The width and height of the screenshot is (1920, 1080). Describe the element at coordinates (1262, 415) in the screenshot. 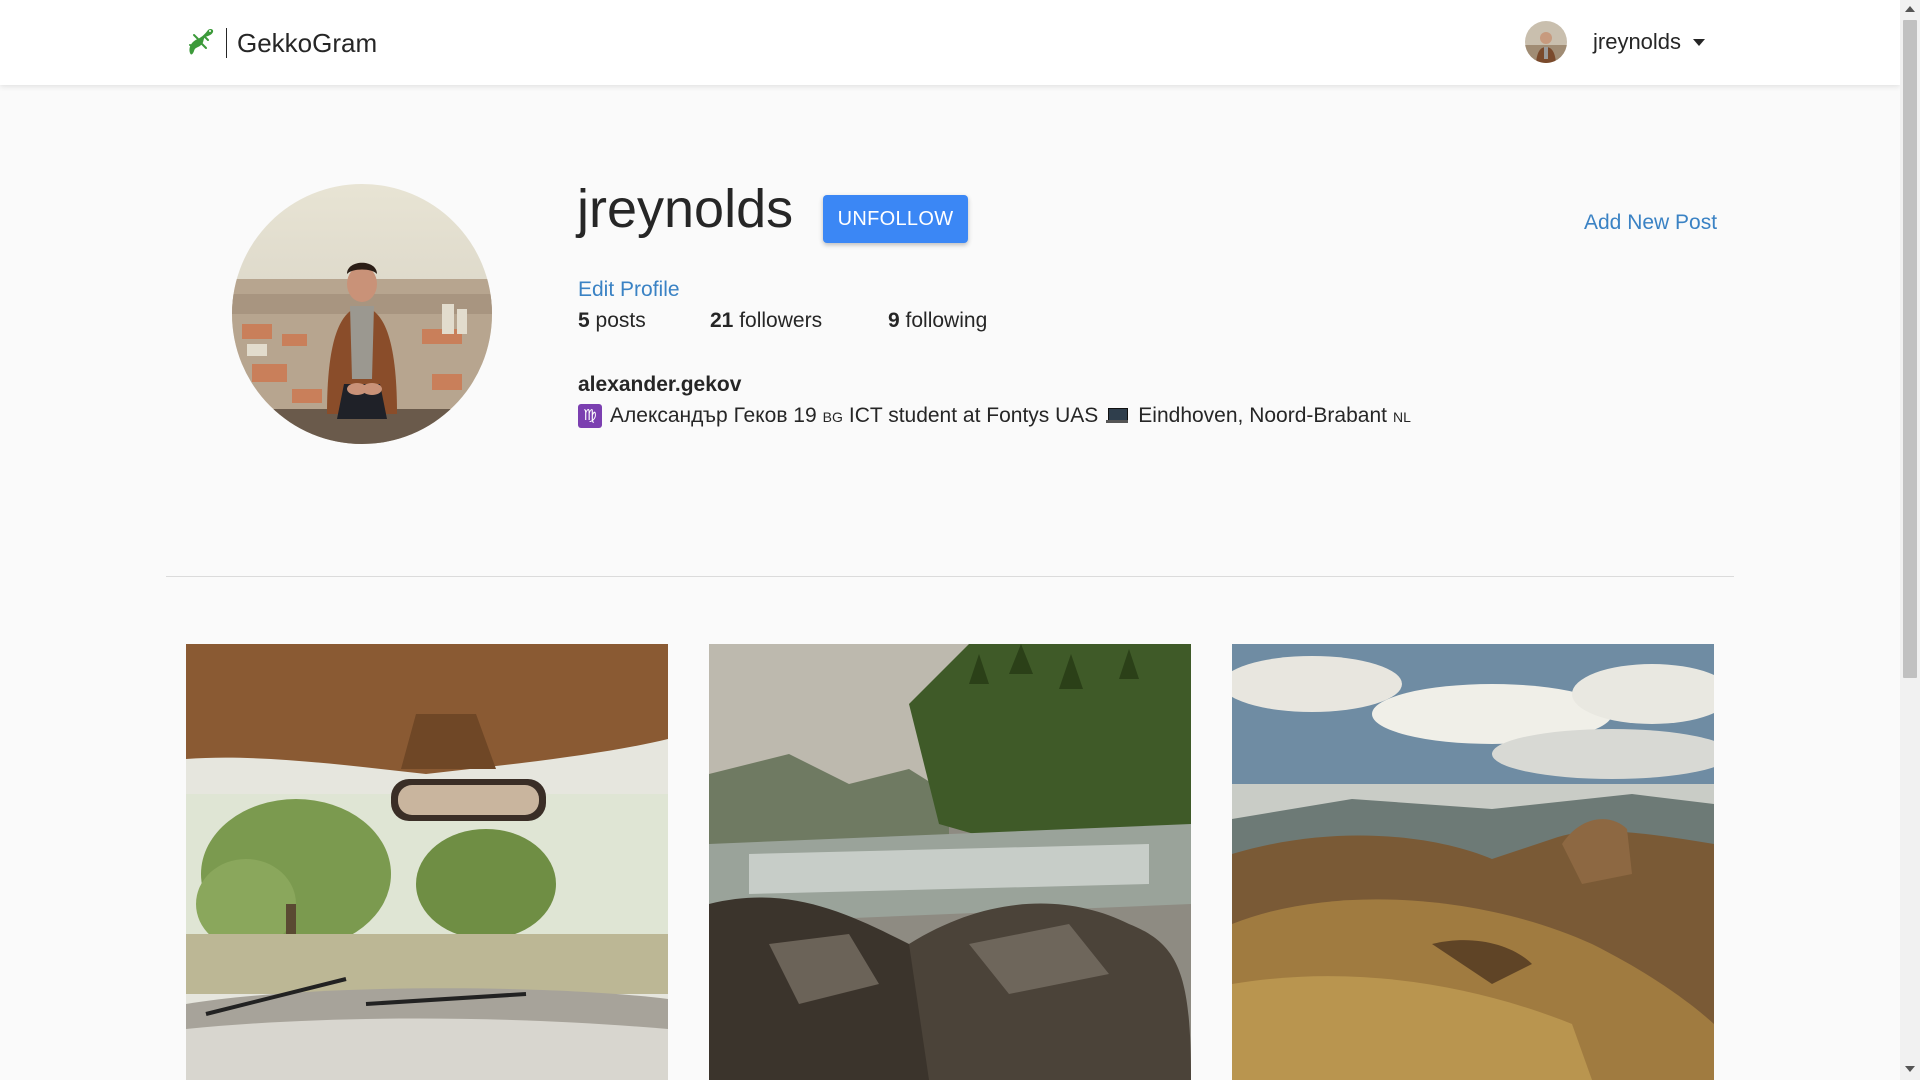

I see `bio-text-location: Eindhoven, Noord-Brabant` at that location.